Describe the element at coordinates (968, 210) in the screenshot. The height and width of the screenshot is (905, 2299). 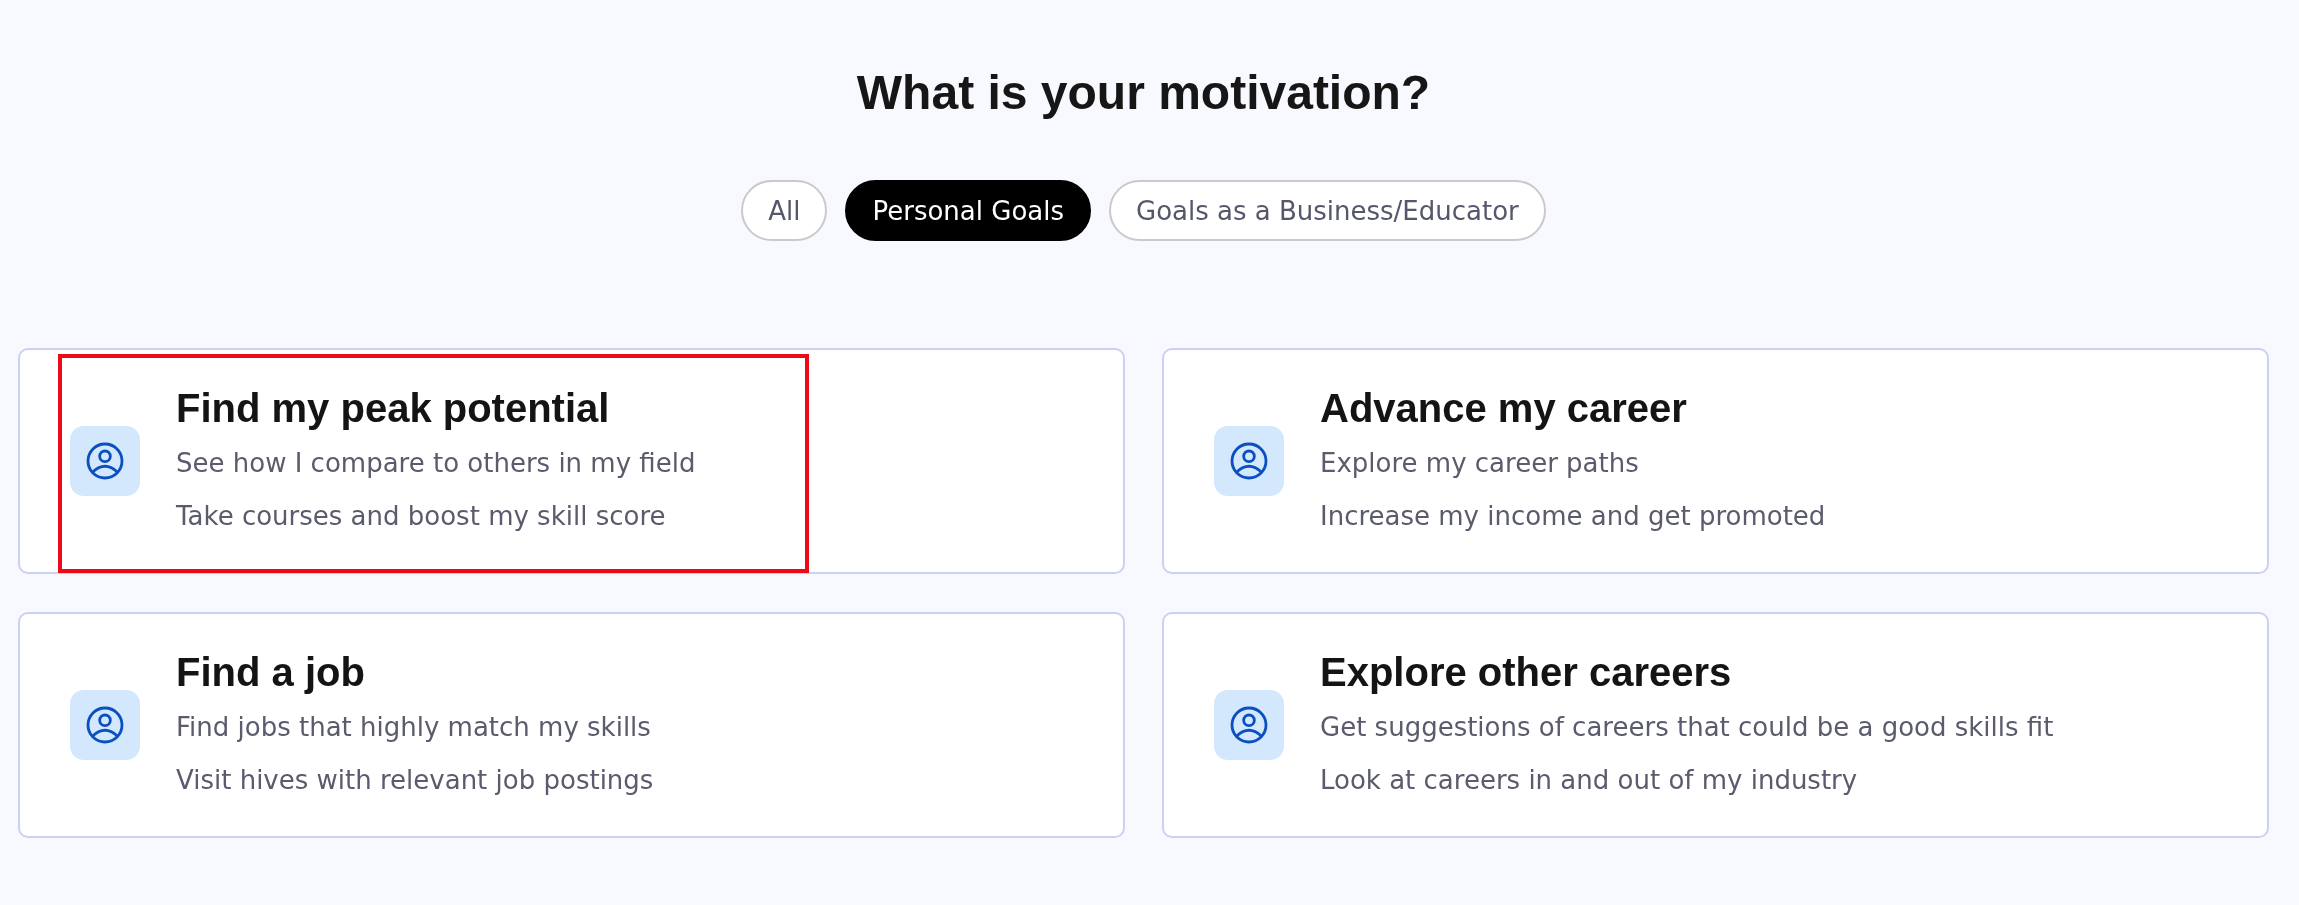
I see `filter-tab: Personal Goals` at that location.